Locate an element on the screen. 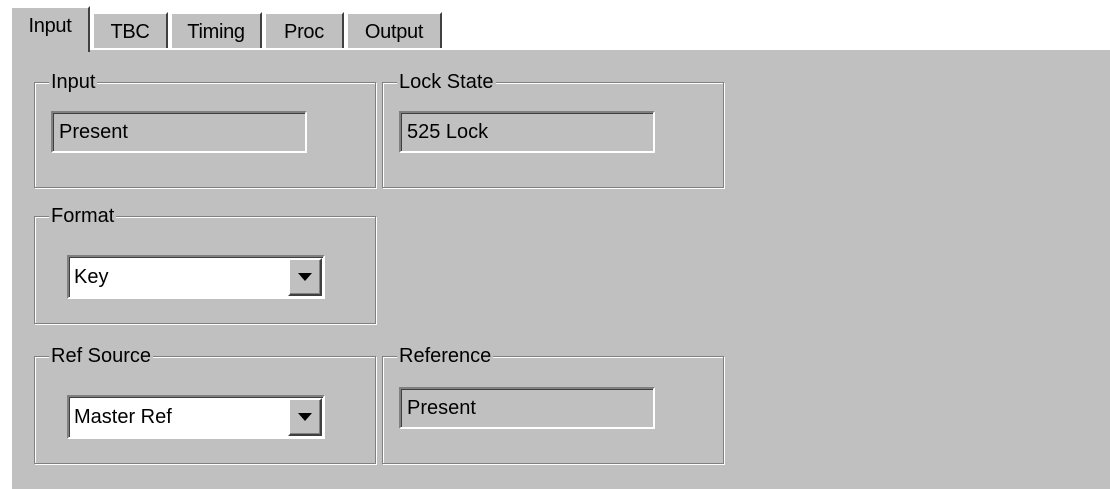  format-dropdown-button is located at coordinates (305, 277).